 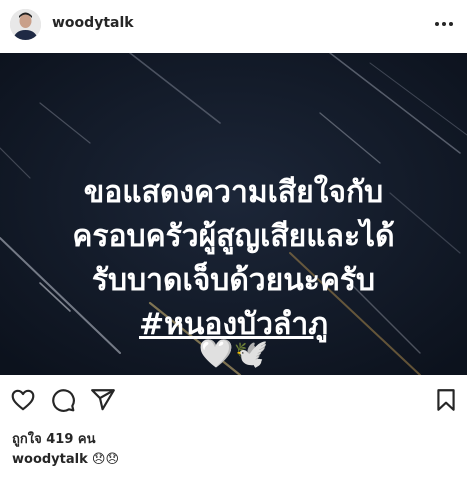 I want to click on avatar-image, so click(x=25, y=24).